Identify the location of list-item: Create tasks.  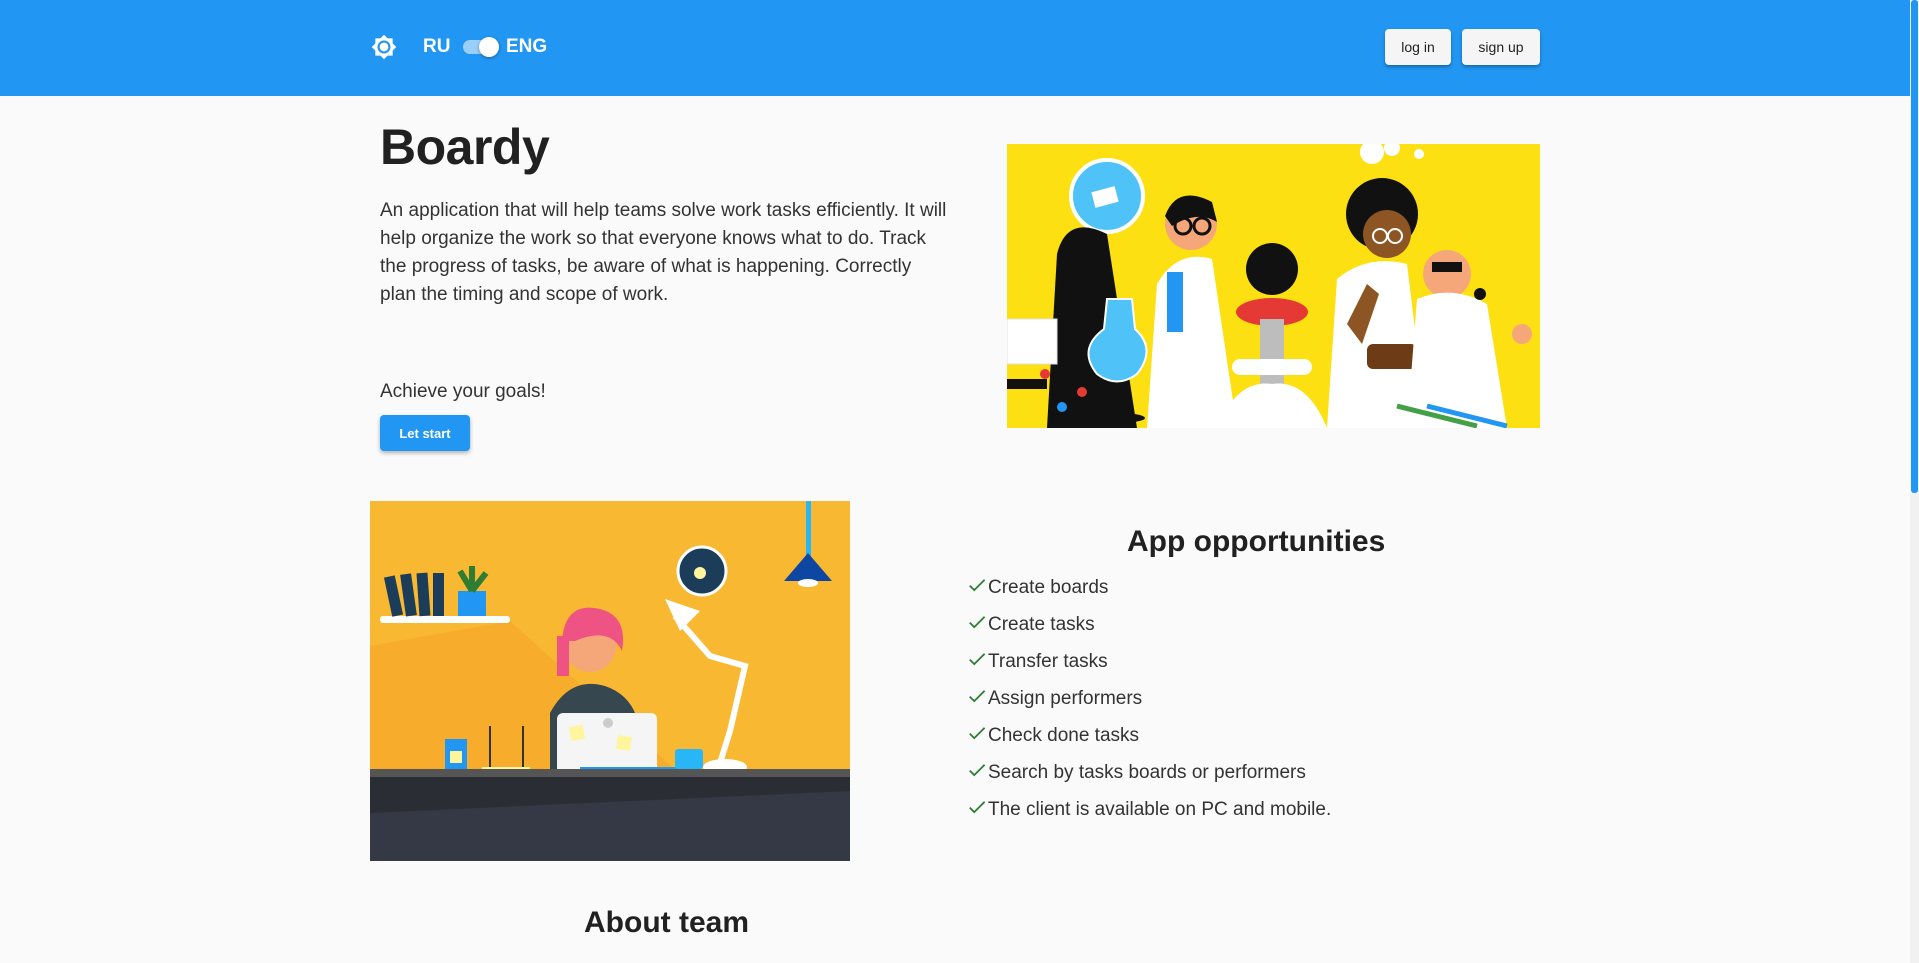
(1148, 632).